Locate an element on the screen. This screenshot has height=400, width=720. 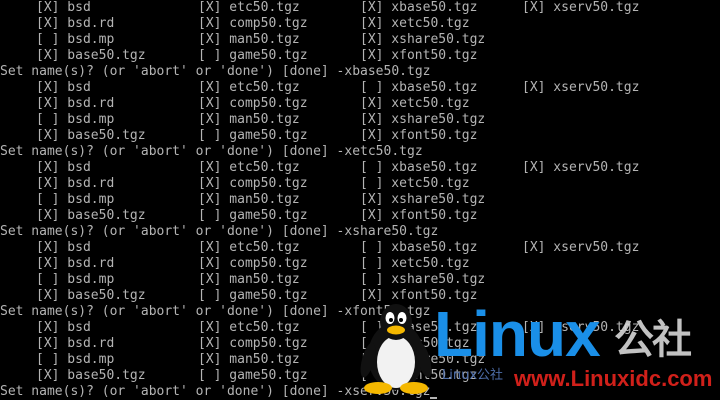
linuxidc-watermark: Linux 公社 Linux公社 www.Linuxidc.com is located at coordinates (538, 350).